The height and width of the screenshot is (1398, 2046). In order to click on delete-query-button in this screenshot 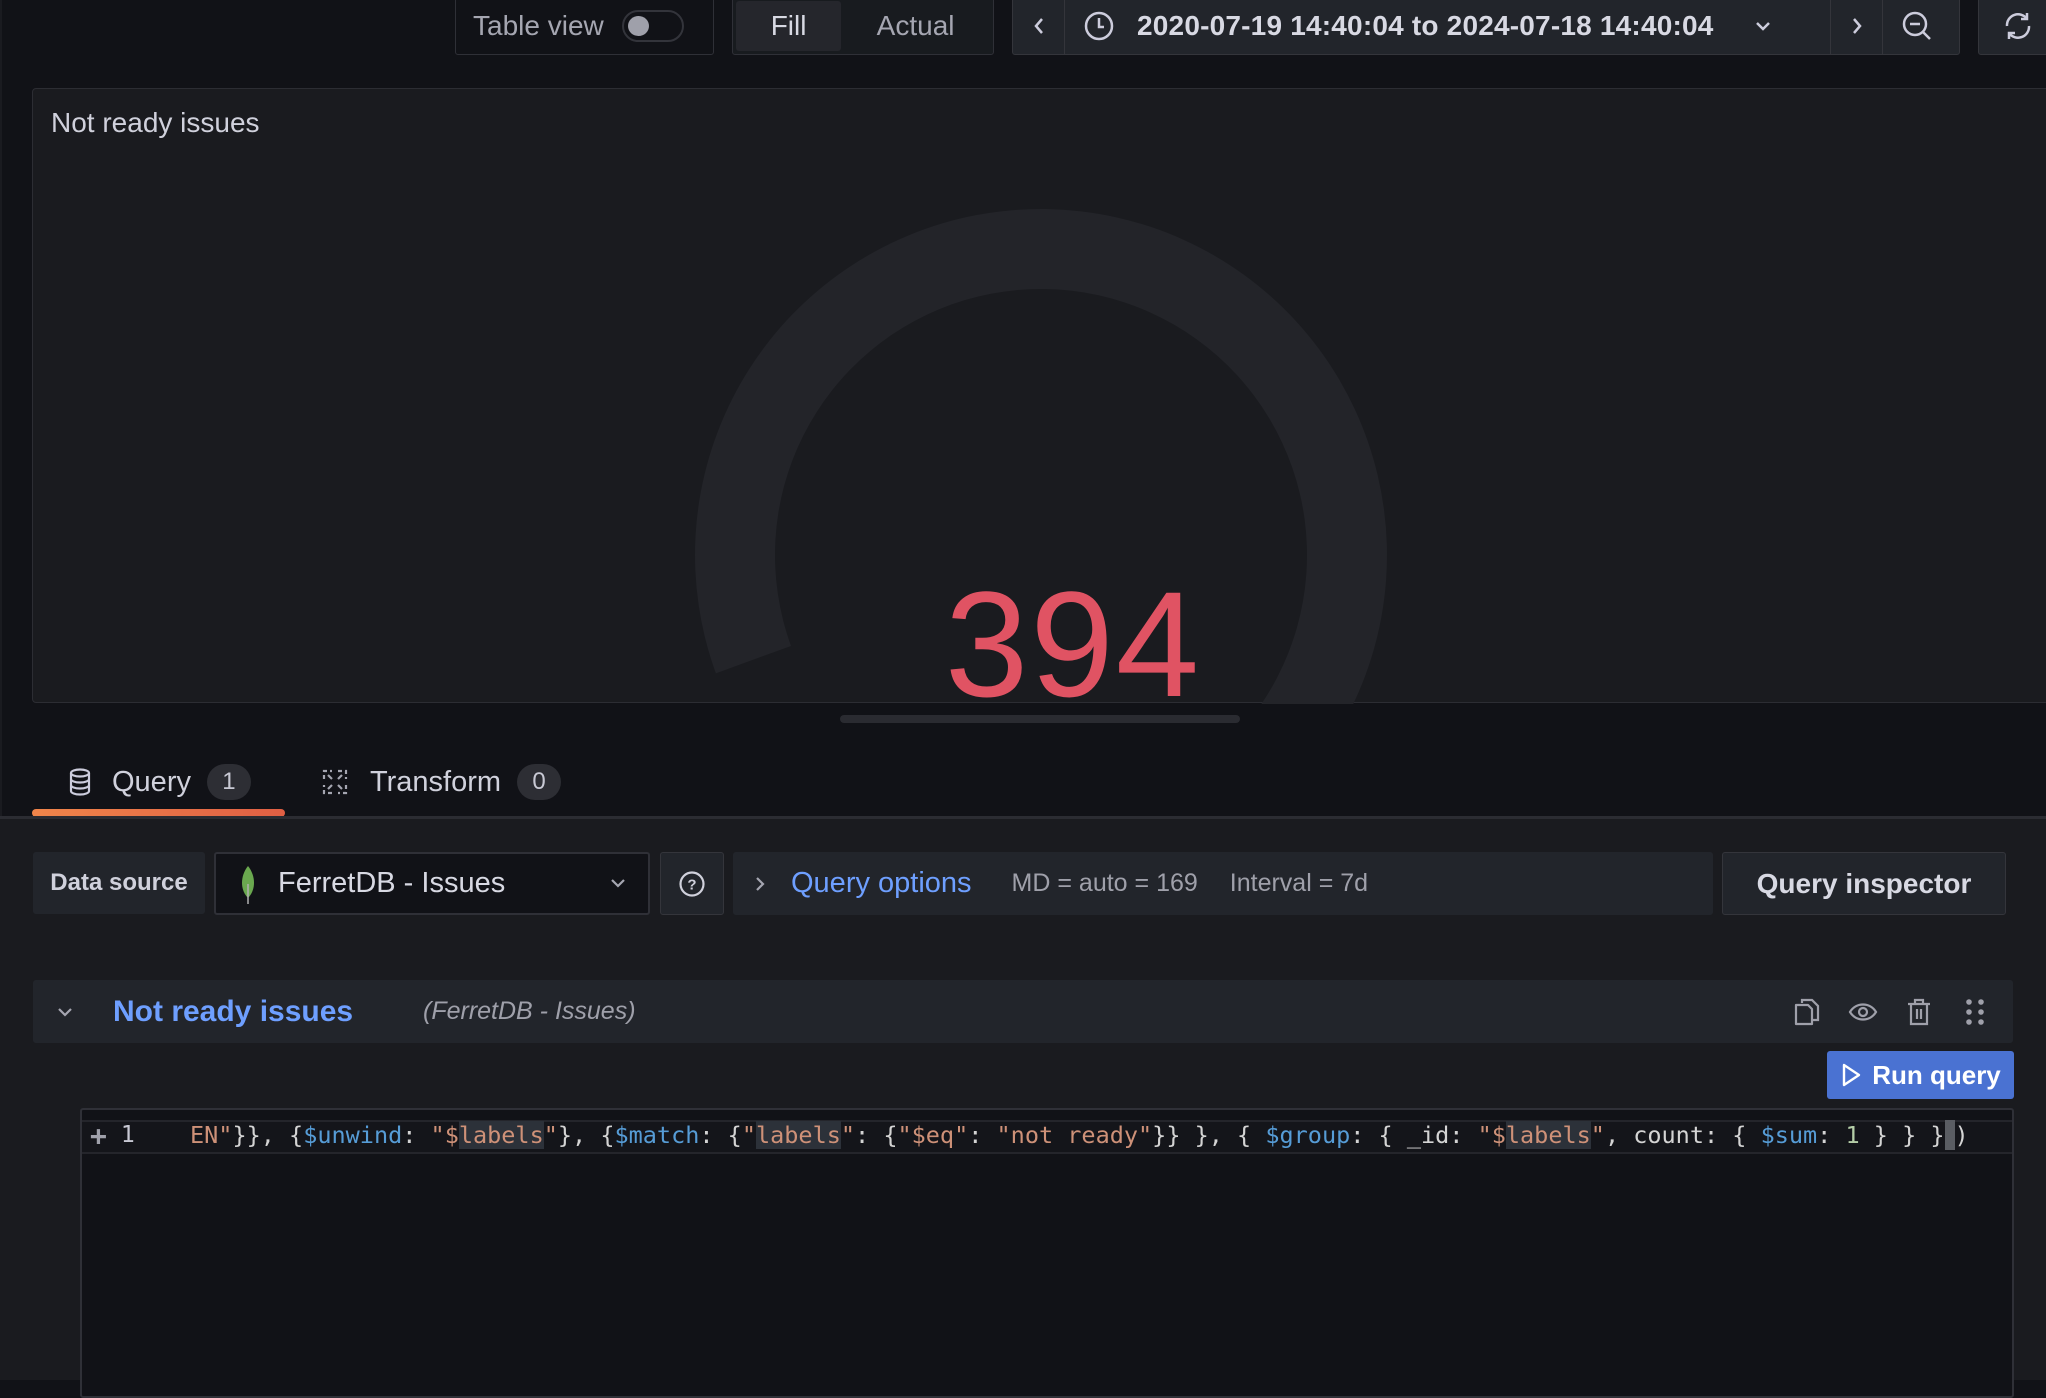, I will do `click(1919, 1012)`.